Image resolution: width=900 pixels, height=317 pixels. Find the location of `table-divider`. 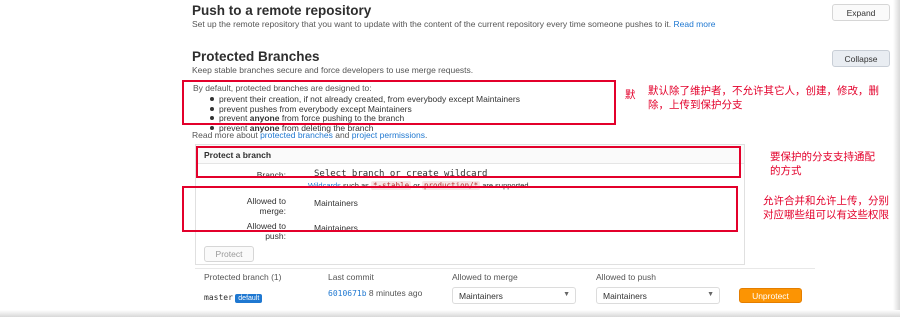

table-divider is located at coordinates (505, 268).